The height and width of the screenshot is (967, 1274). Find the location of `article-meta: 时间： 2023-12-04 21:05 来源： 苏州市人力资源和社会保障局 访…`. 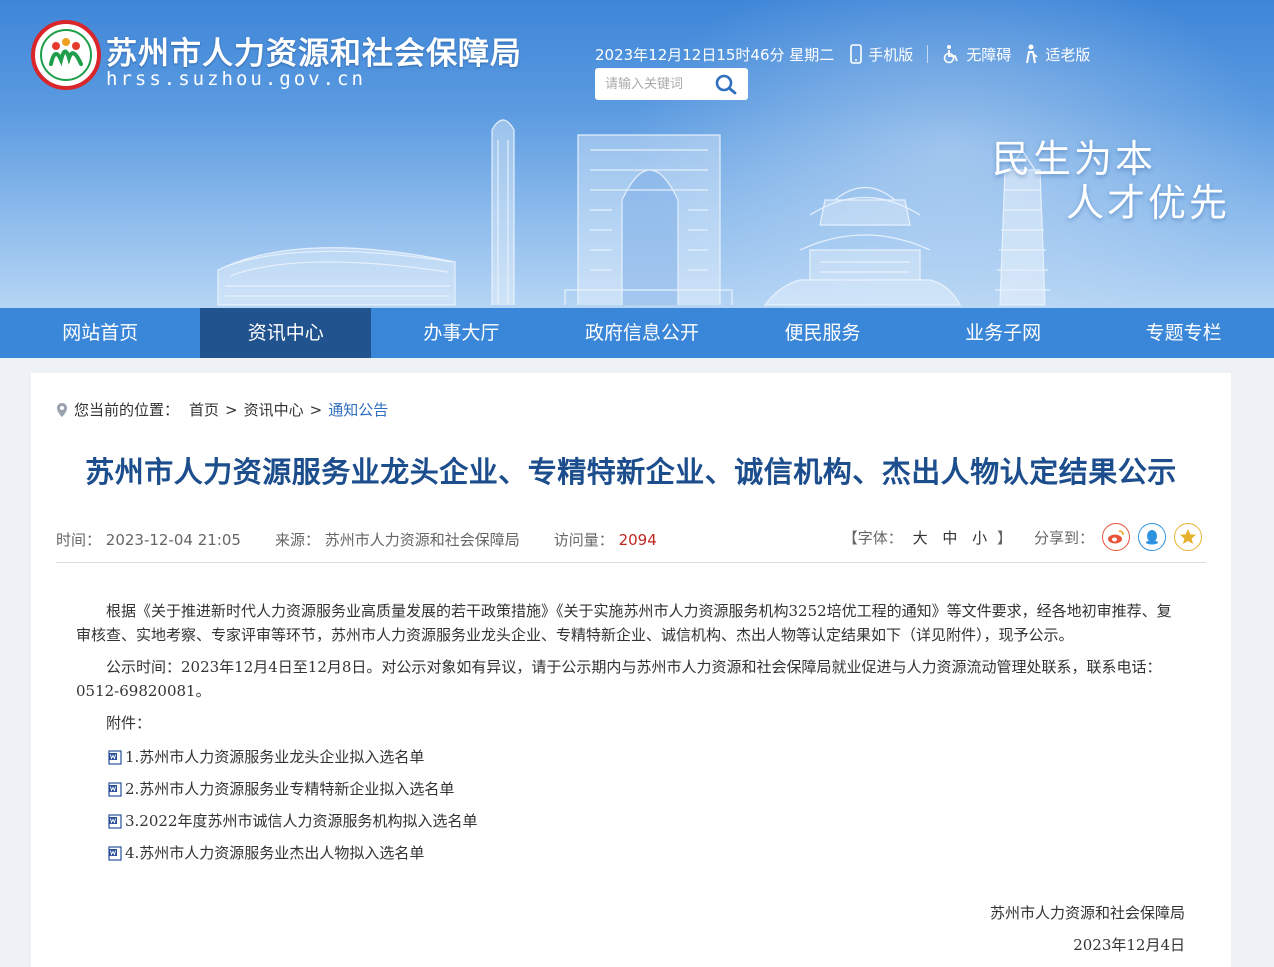

article-meta: 时间： 2023-12-04 21:05 来源： 苏州市人力资源和社会保障局 访… is located at coordinates (373, 539).